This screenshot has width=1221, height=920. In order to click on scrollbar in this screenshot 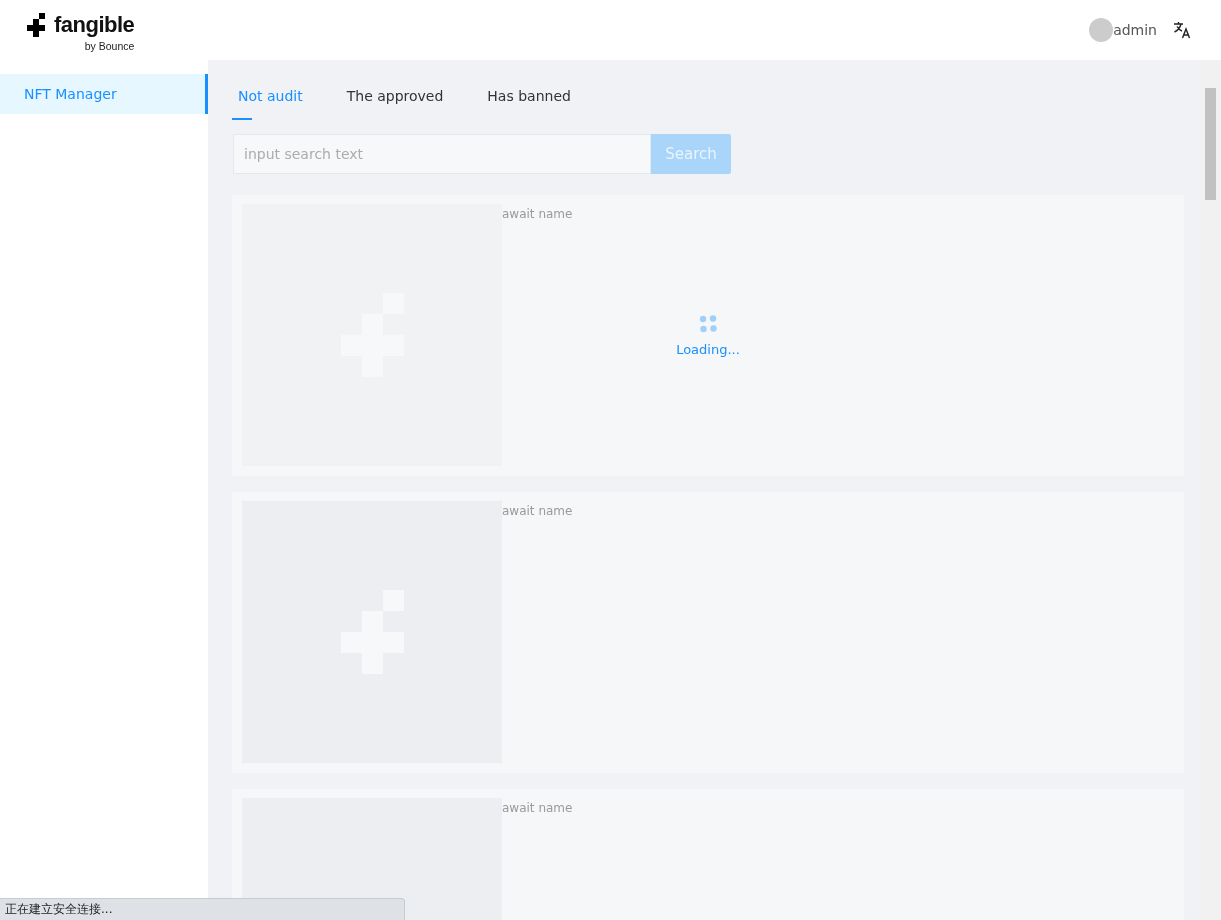, I will do `click(1210, 490)`.